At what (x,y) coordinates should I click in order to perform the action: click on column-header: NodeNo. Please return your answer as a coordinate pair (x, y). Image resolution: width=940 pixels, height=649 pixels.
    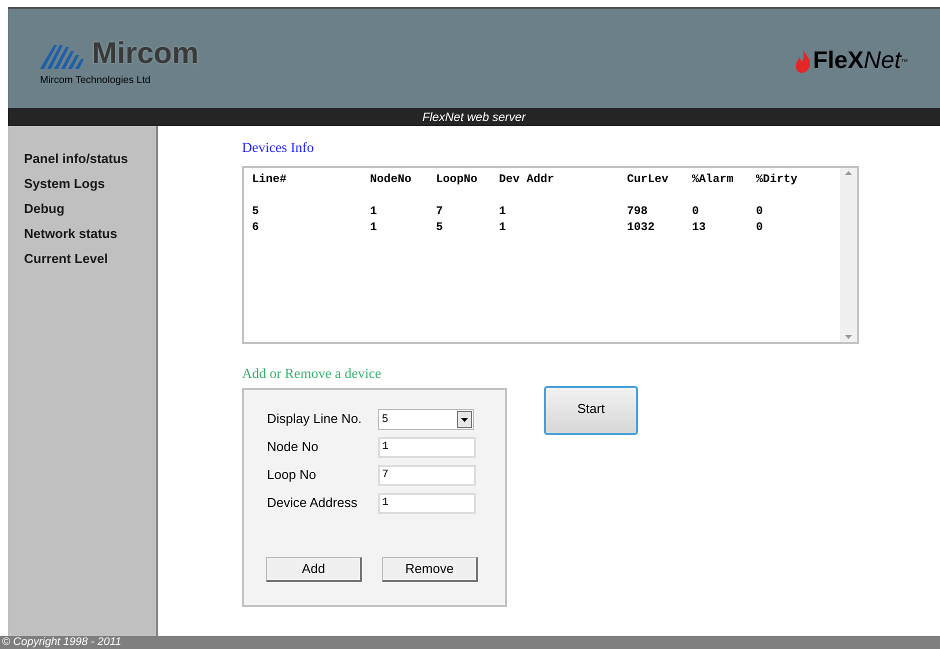
    Looking at the image, I should click on (391, 180).